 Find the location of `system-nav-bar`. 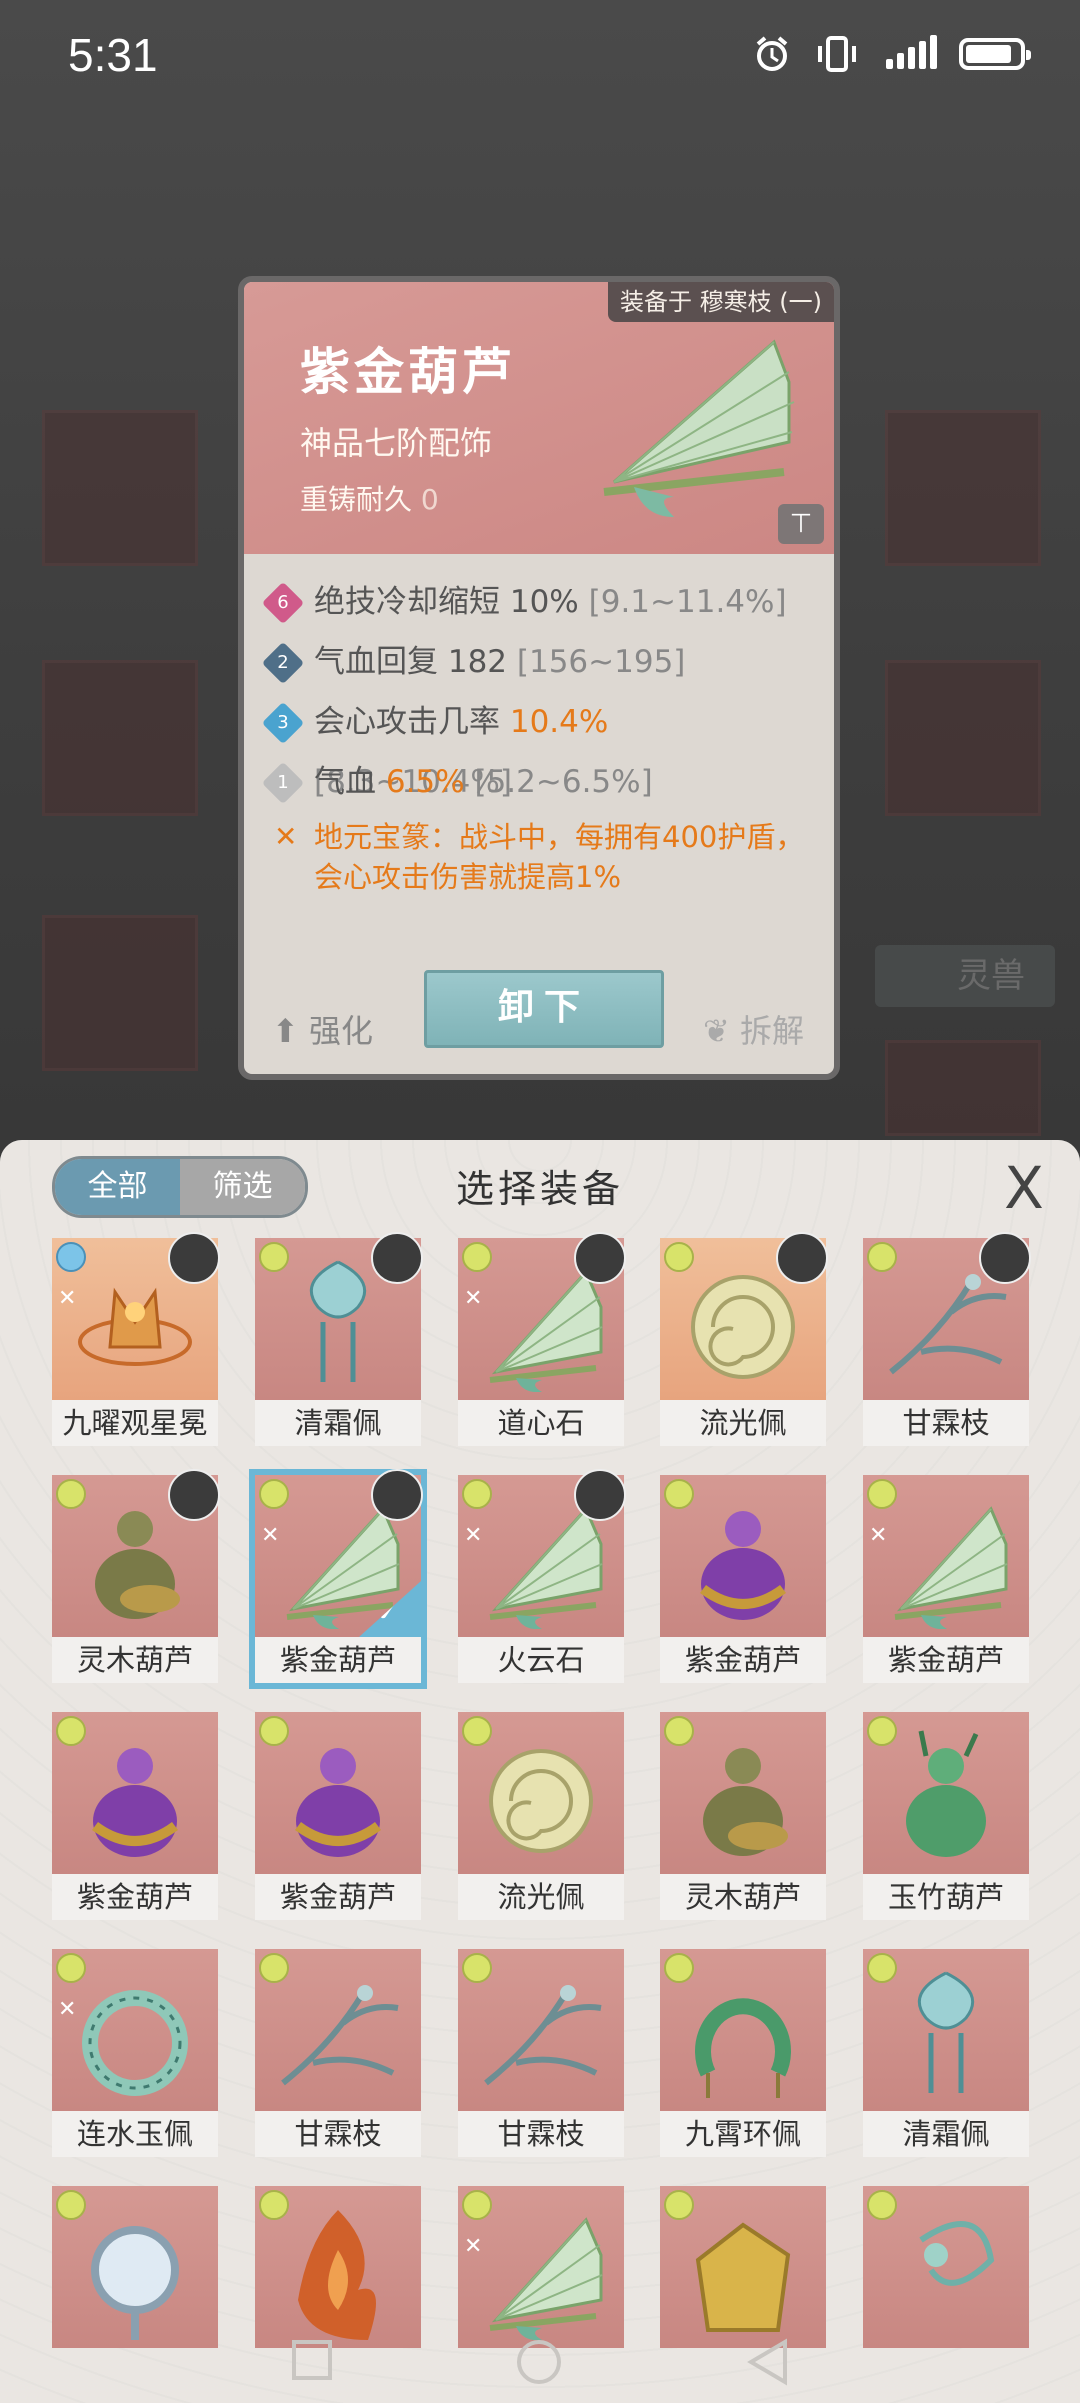

system-nav-bar is located at coordinates (540, 2356).